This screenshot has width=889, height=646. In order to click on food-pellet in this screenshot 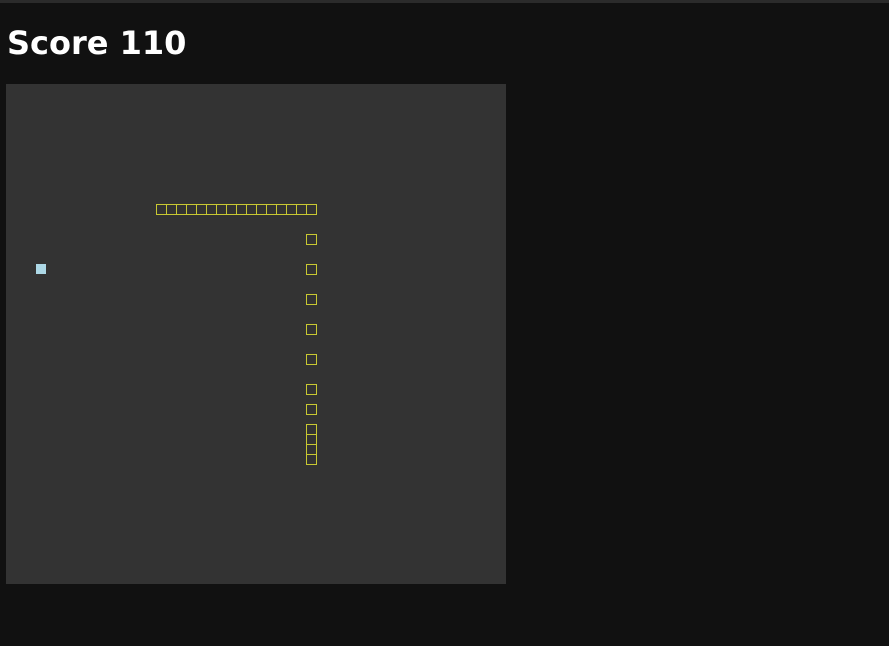, I will do `click(41, 269)`.